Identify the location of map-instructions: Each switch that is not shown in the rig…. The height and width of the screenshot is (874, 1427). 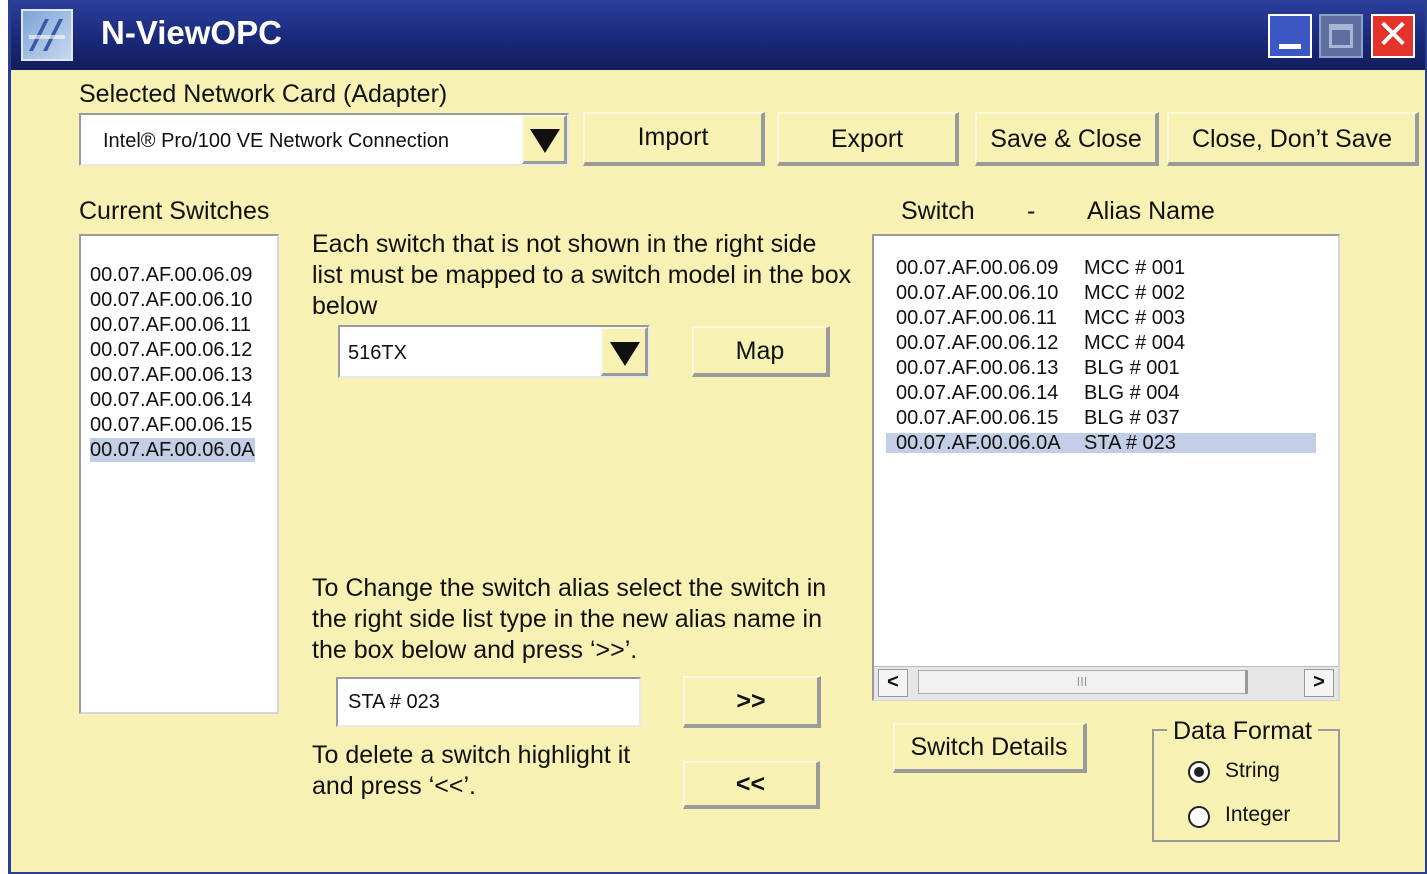
(582, 275).